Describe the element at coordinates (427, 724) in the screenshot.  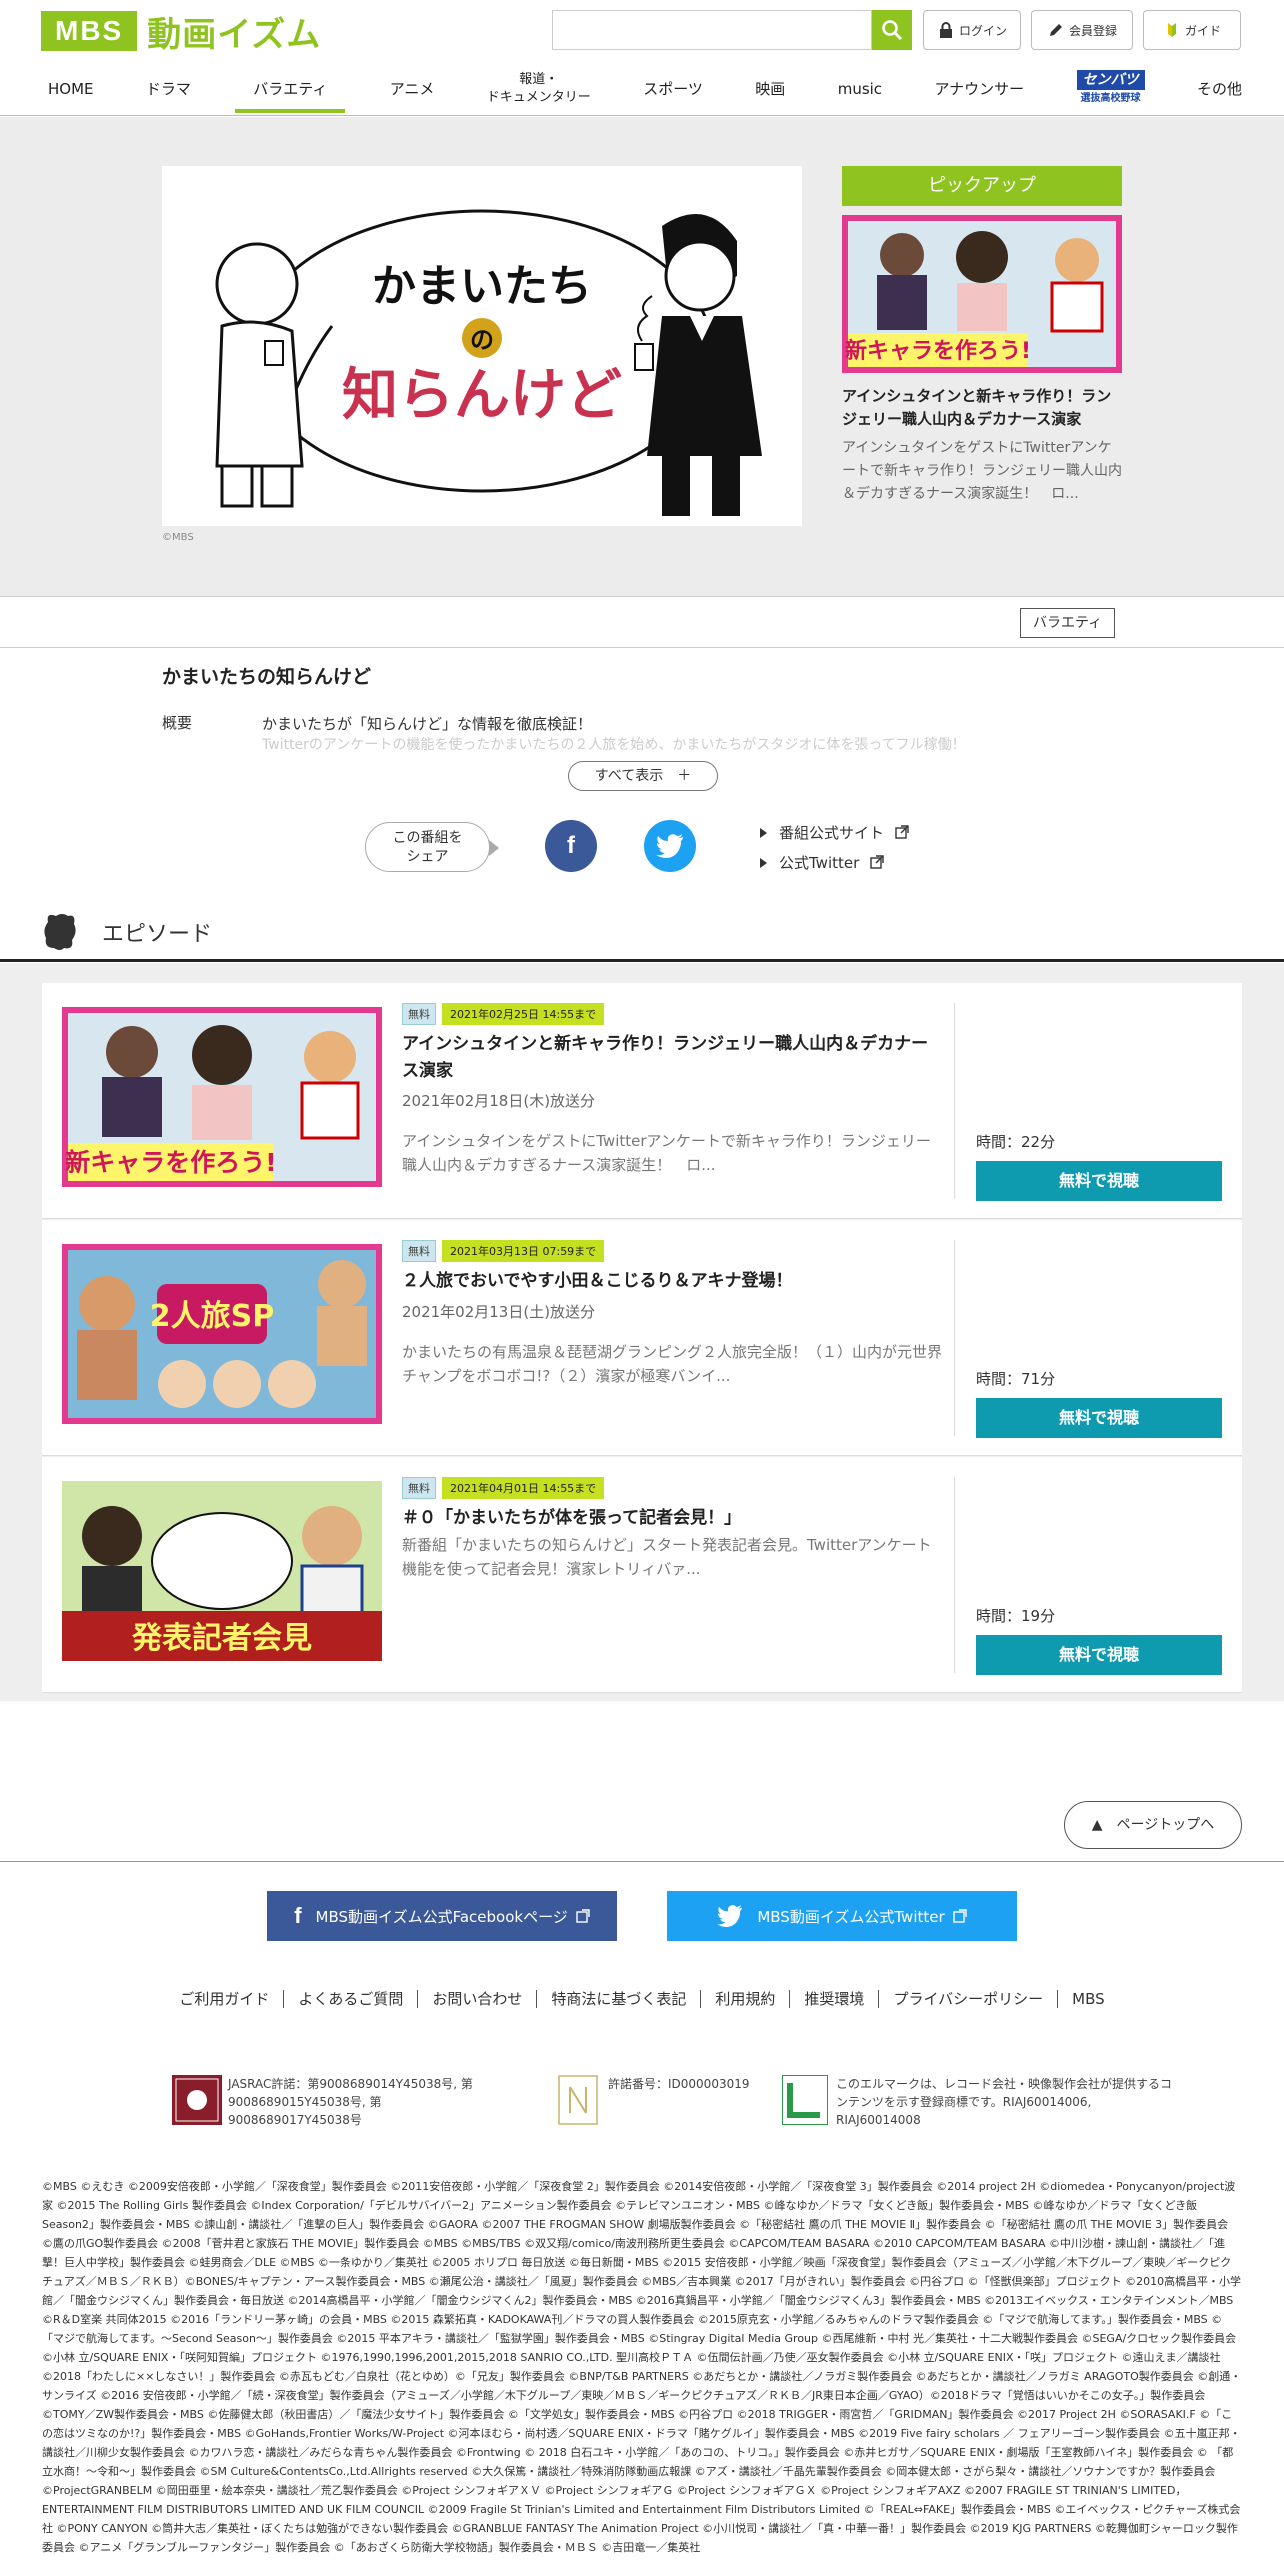
I see `summary-text: かまいたちが「知らんけど」な情報を徹底検証！` at that location.